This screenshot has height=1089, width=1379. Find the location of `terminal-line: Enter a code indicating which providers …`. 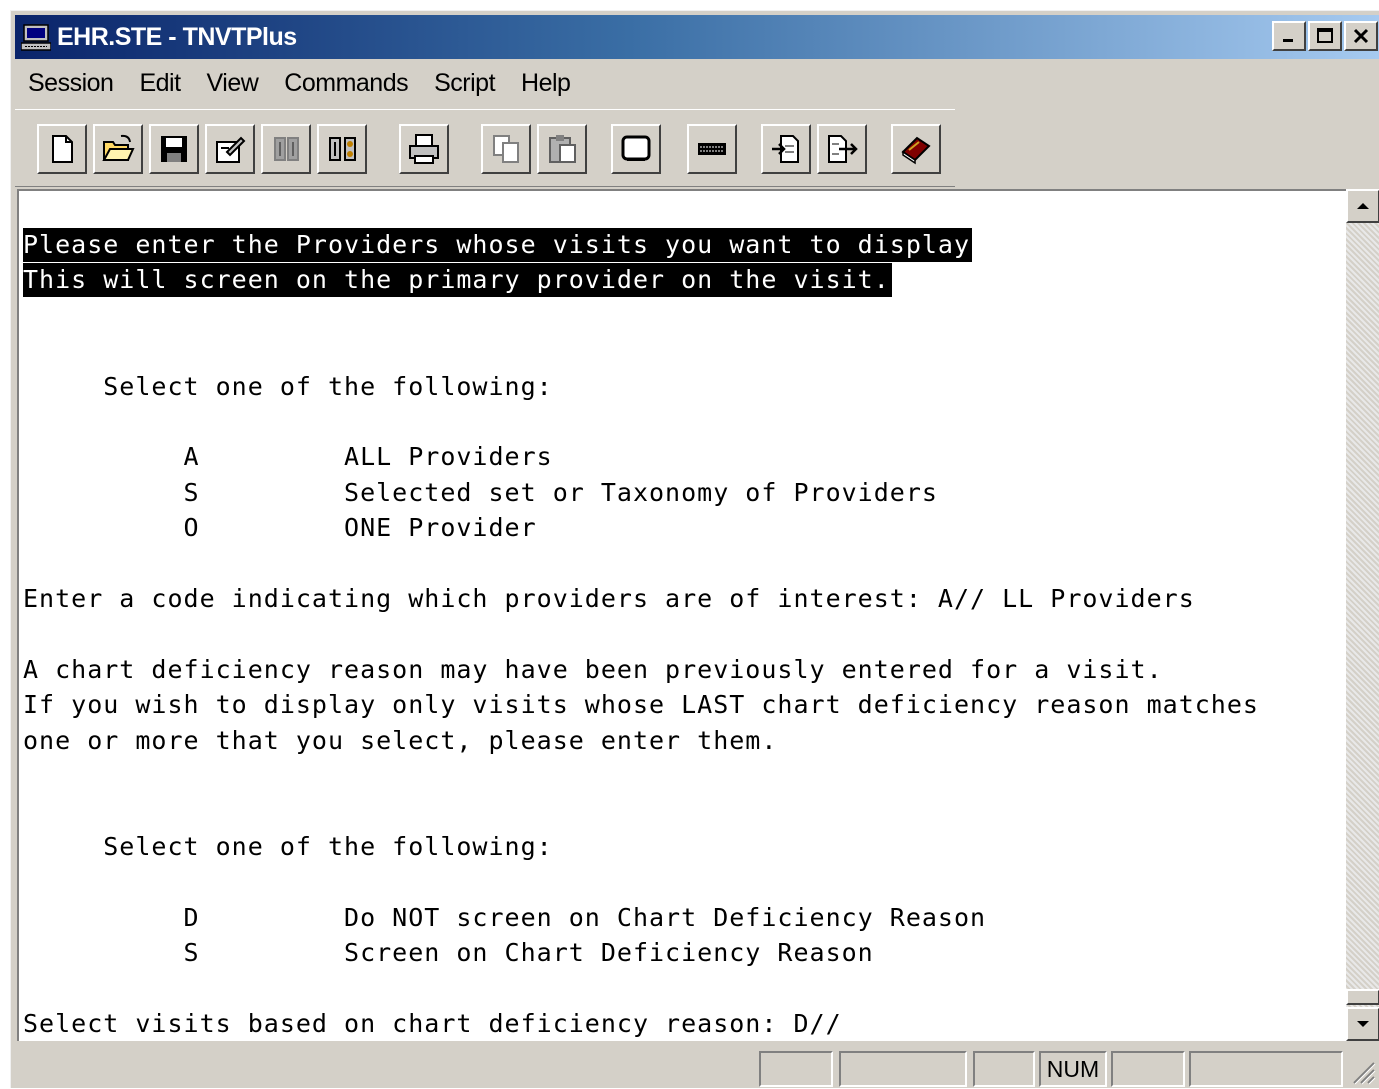

terminal-line: Enter a code indicating which providers … is located at coordinates (609, 598).